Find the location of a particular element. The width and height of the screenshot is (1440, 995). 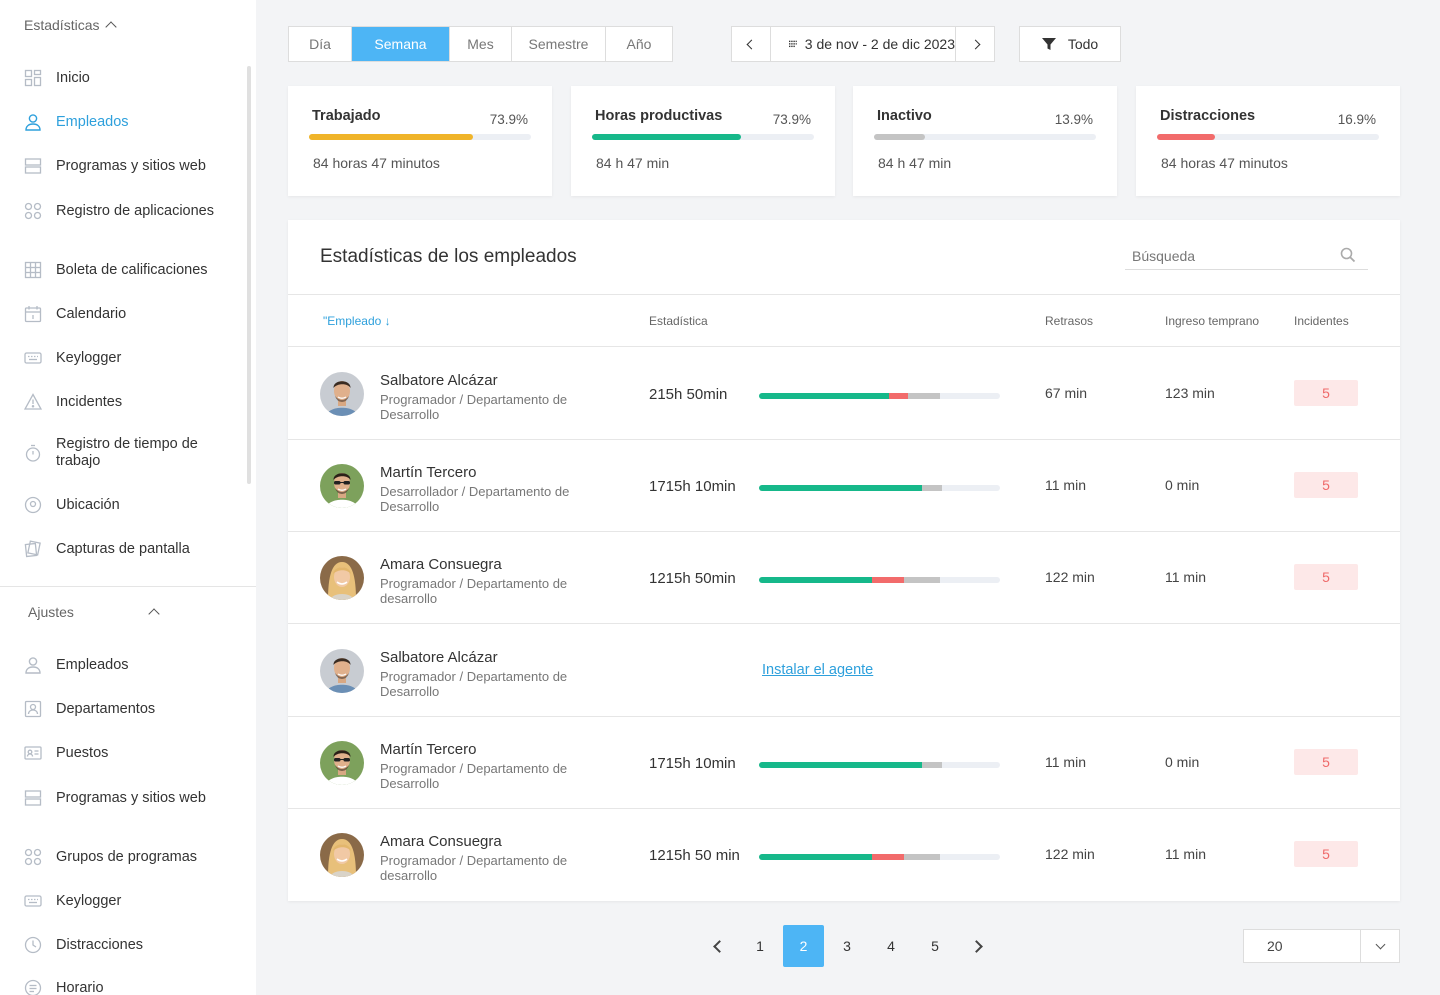

stat-title: Trabajado is located at coordinates (346, 116).